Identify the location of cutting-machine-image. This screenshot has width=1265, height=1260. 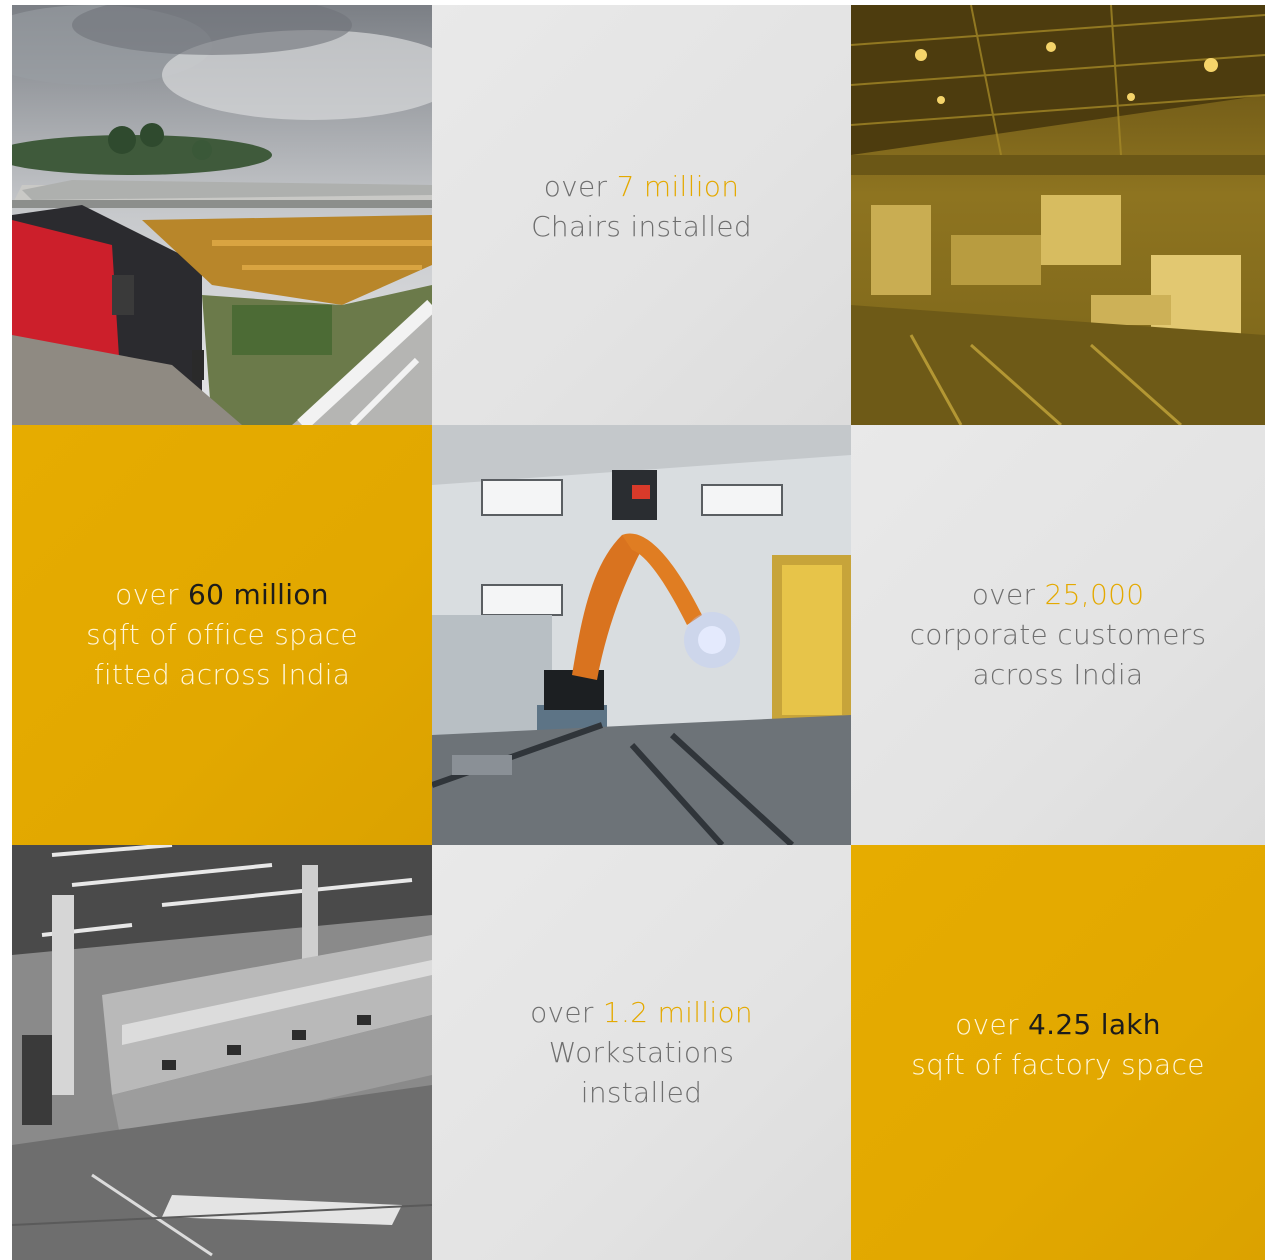
(222, 1052).